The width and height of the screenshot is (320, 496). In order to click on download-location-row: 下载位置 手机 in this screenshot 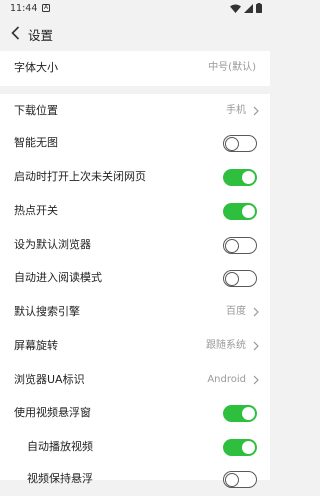, I will do `click(135, 111)`.